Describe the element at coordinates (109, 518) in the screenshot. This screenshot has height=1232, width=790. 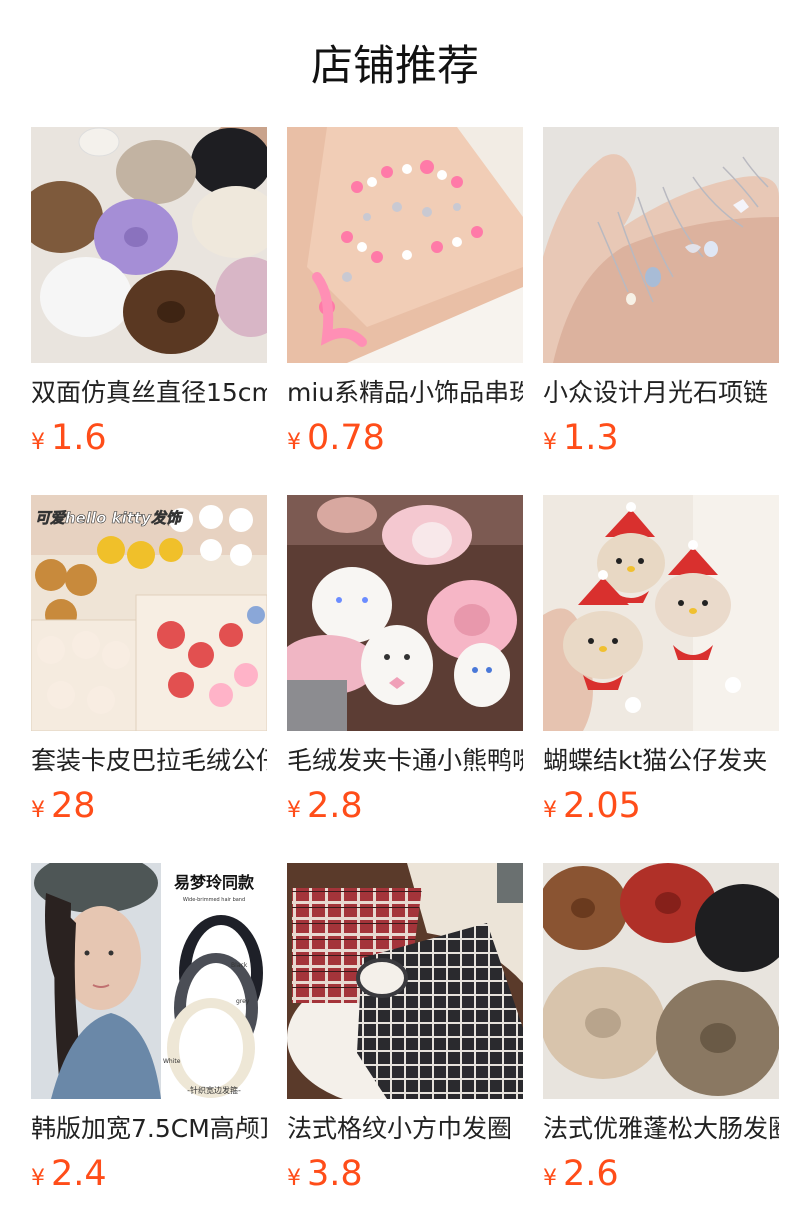
I see `overlay-caption: 可爱hello kitty发饰` at that location.